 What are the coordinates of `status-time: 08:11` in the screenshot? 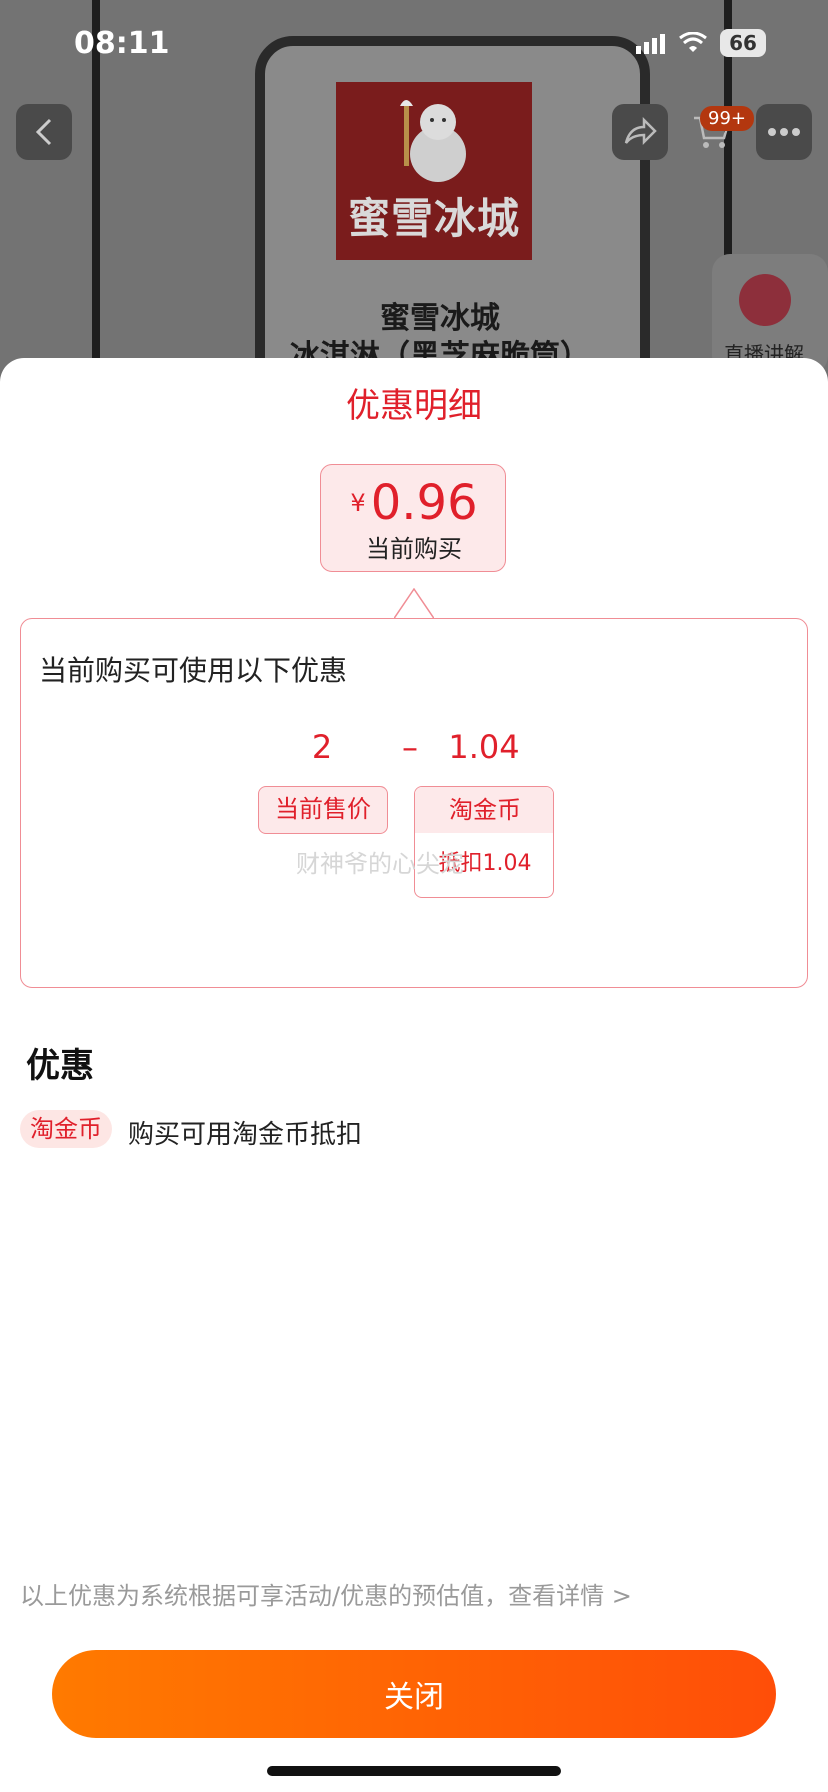 It's located at (122, 43).